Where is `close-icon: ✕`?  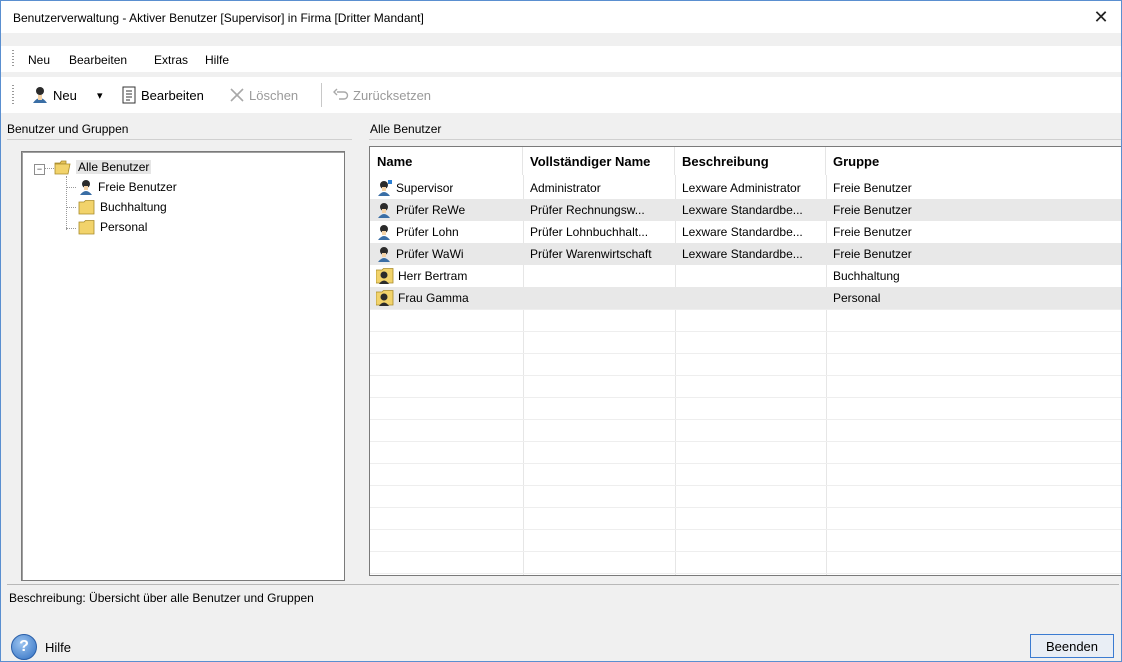 close-icon: ✕ is located at coordinates (1101, 16).